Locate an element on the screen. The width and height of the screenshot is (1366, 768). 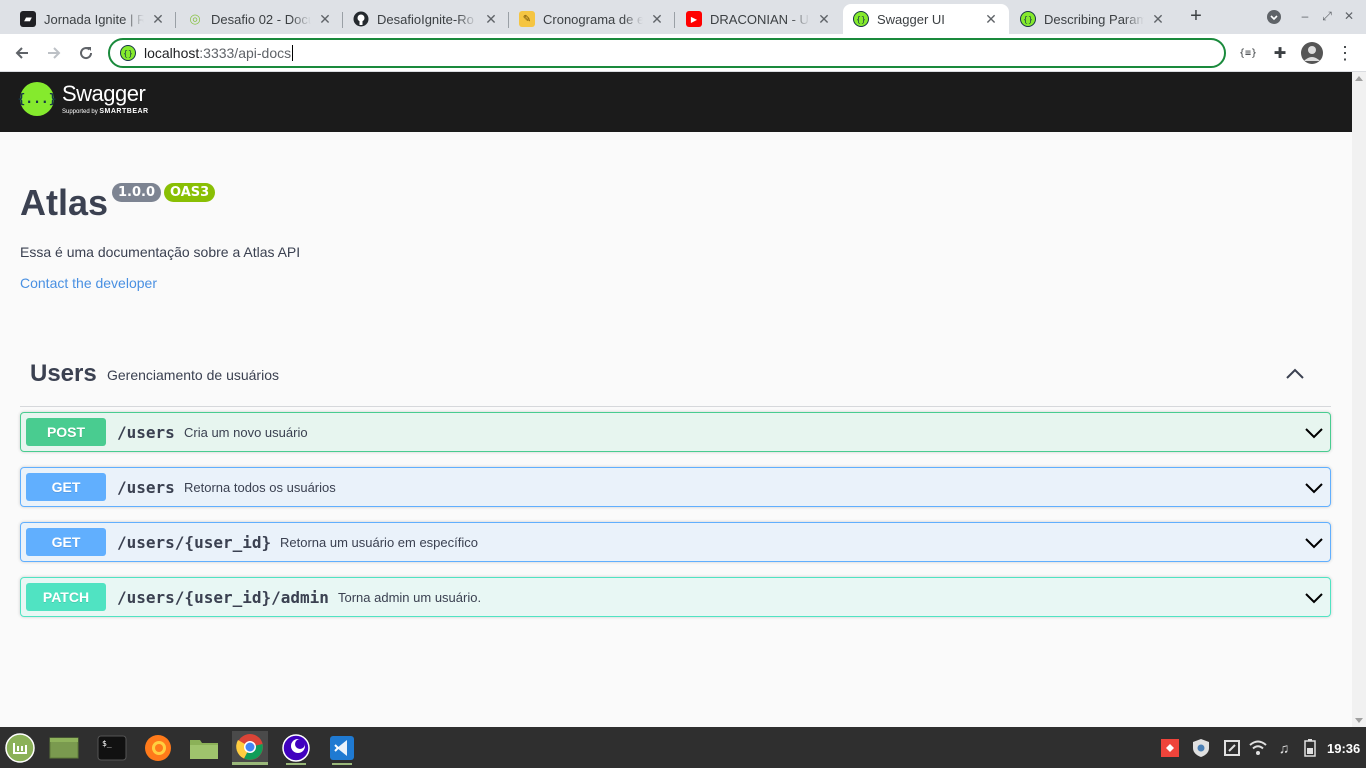
back-icon is located at coordinates (22, 53).